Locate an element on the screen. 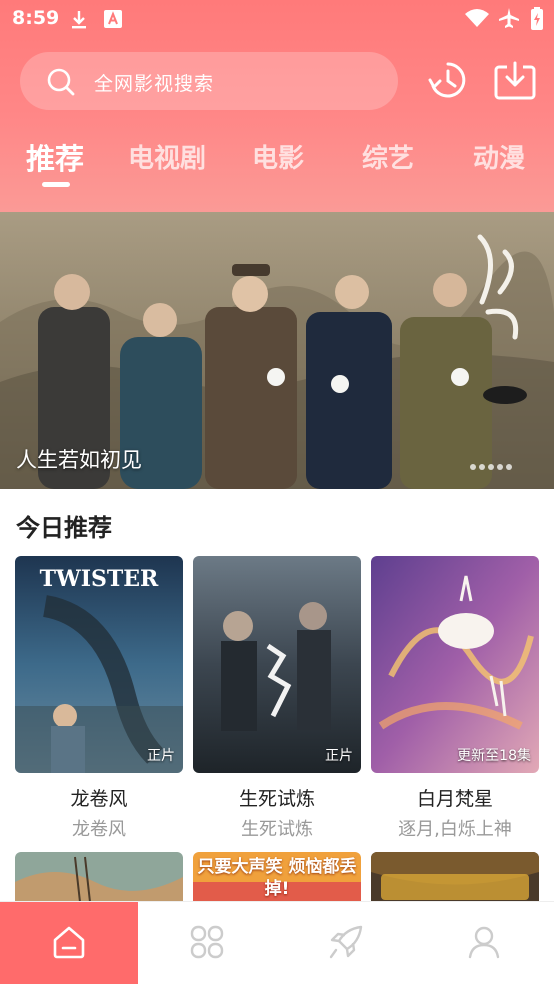 The image size is (554, 984). home-icon is located at coordinates (69, 942).